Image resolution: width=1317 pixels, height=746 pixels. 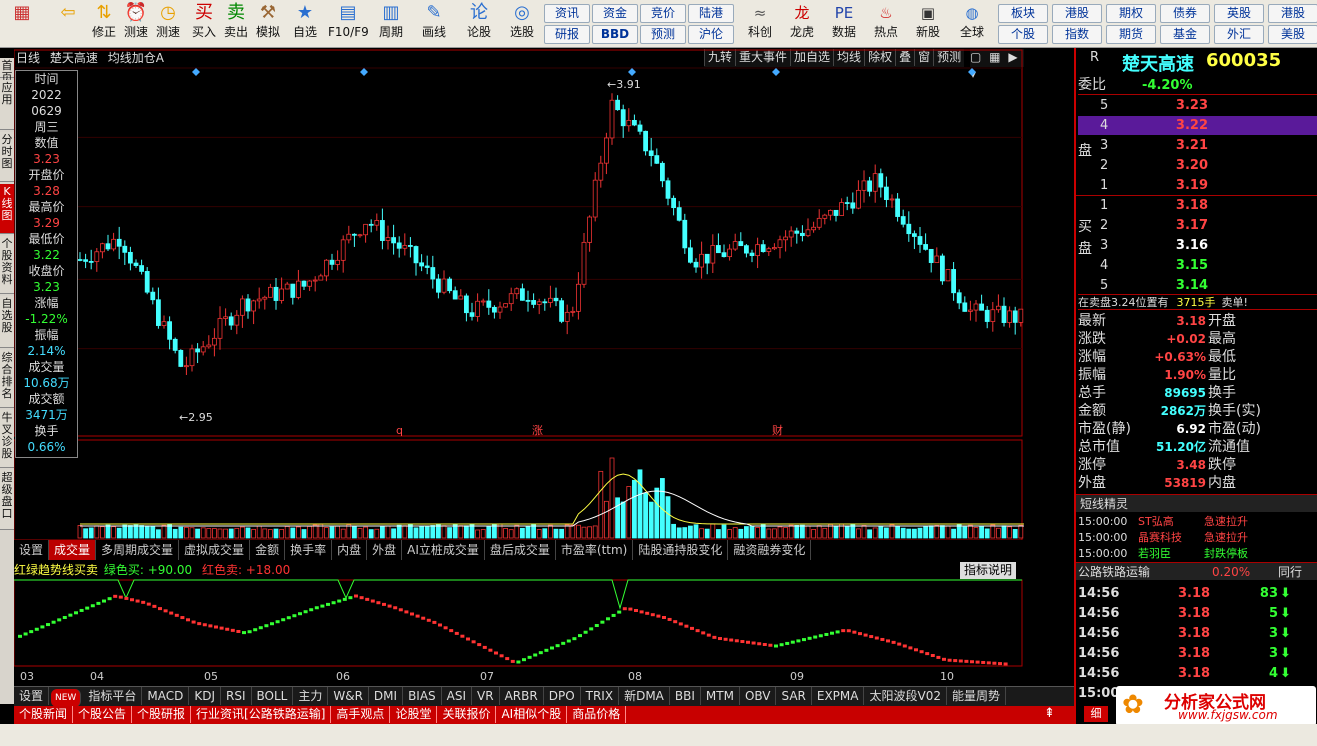 I want to click on market-button-3: 债券, so click(x=1185, y=13).